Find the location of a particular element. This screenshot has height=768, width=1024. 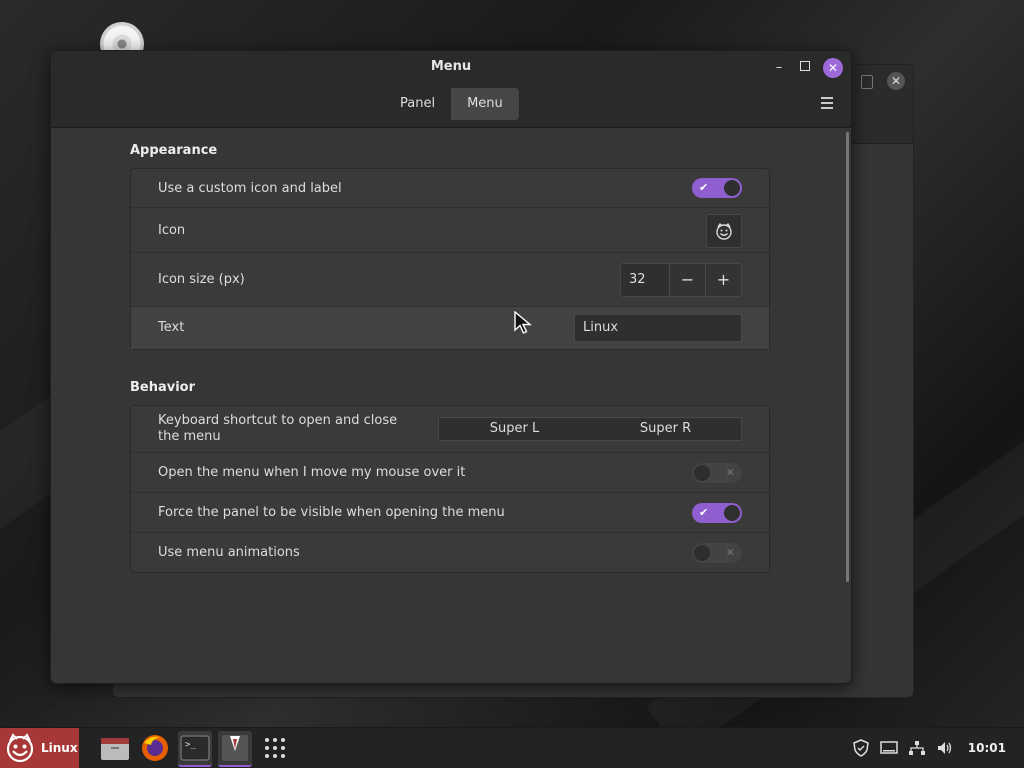

custom-icon-row: Use a custom icon and label ✔ is located at coordinates (450, 188).